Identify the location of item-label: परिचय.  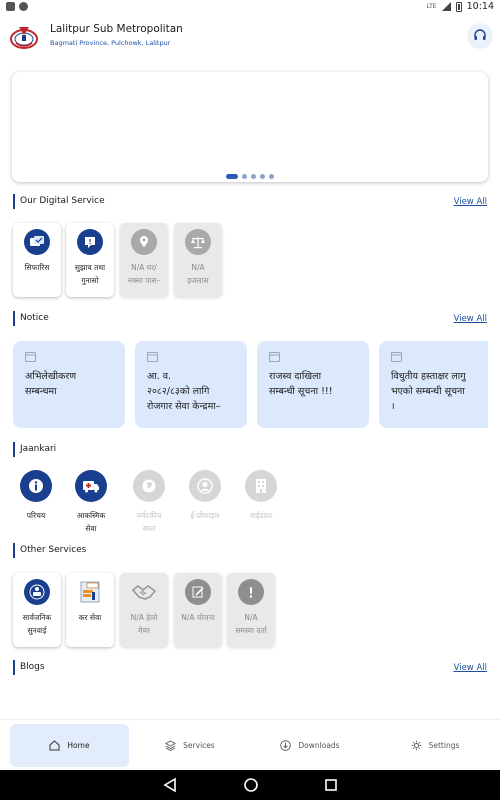
(36, 515).